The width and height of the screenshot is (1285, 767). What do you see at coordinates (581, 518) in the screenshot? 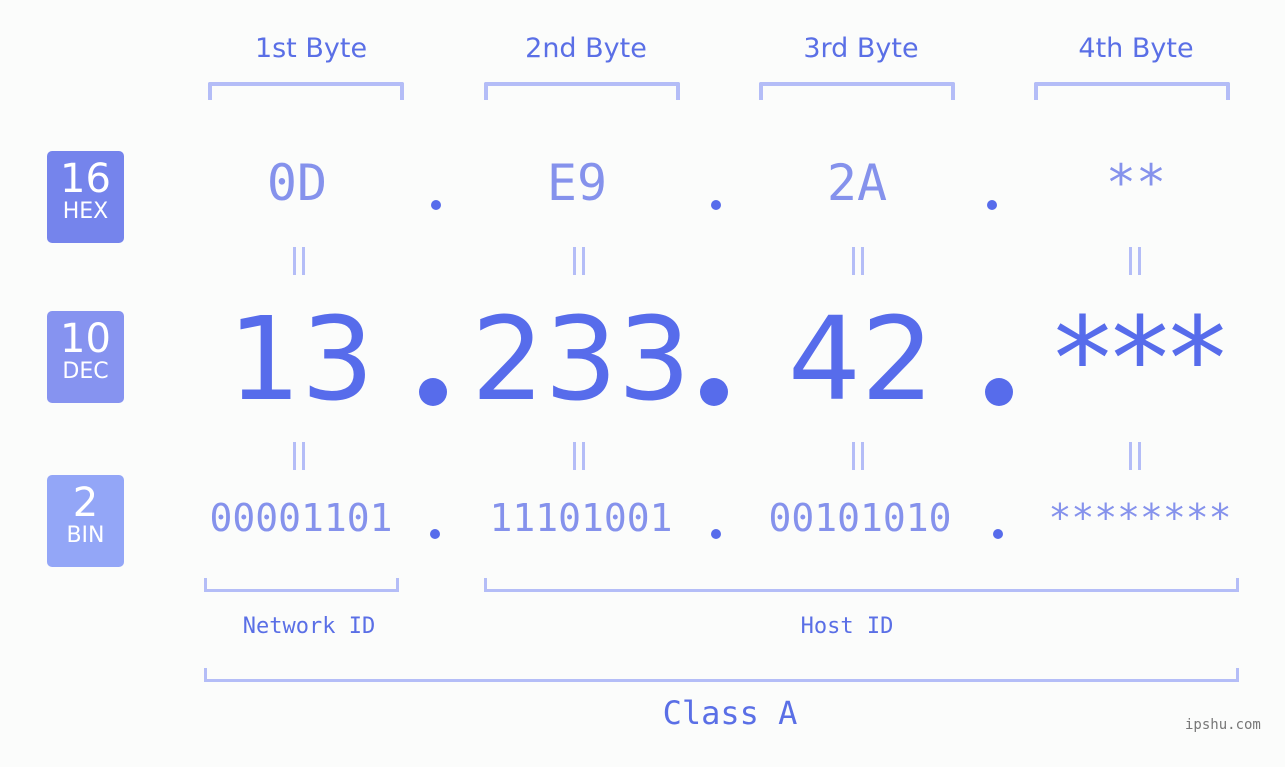
I see `bin-value-2: 11101001` at bounding box center [581, 518].